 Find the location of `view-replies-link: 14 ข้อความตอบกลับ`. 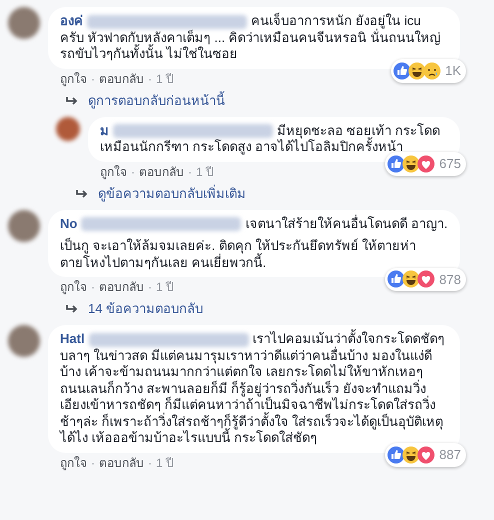

view-replies-link: 14 ข้อความตอบกลับ is located at coordinates (146, 309).